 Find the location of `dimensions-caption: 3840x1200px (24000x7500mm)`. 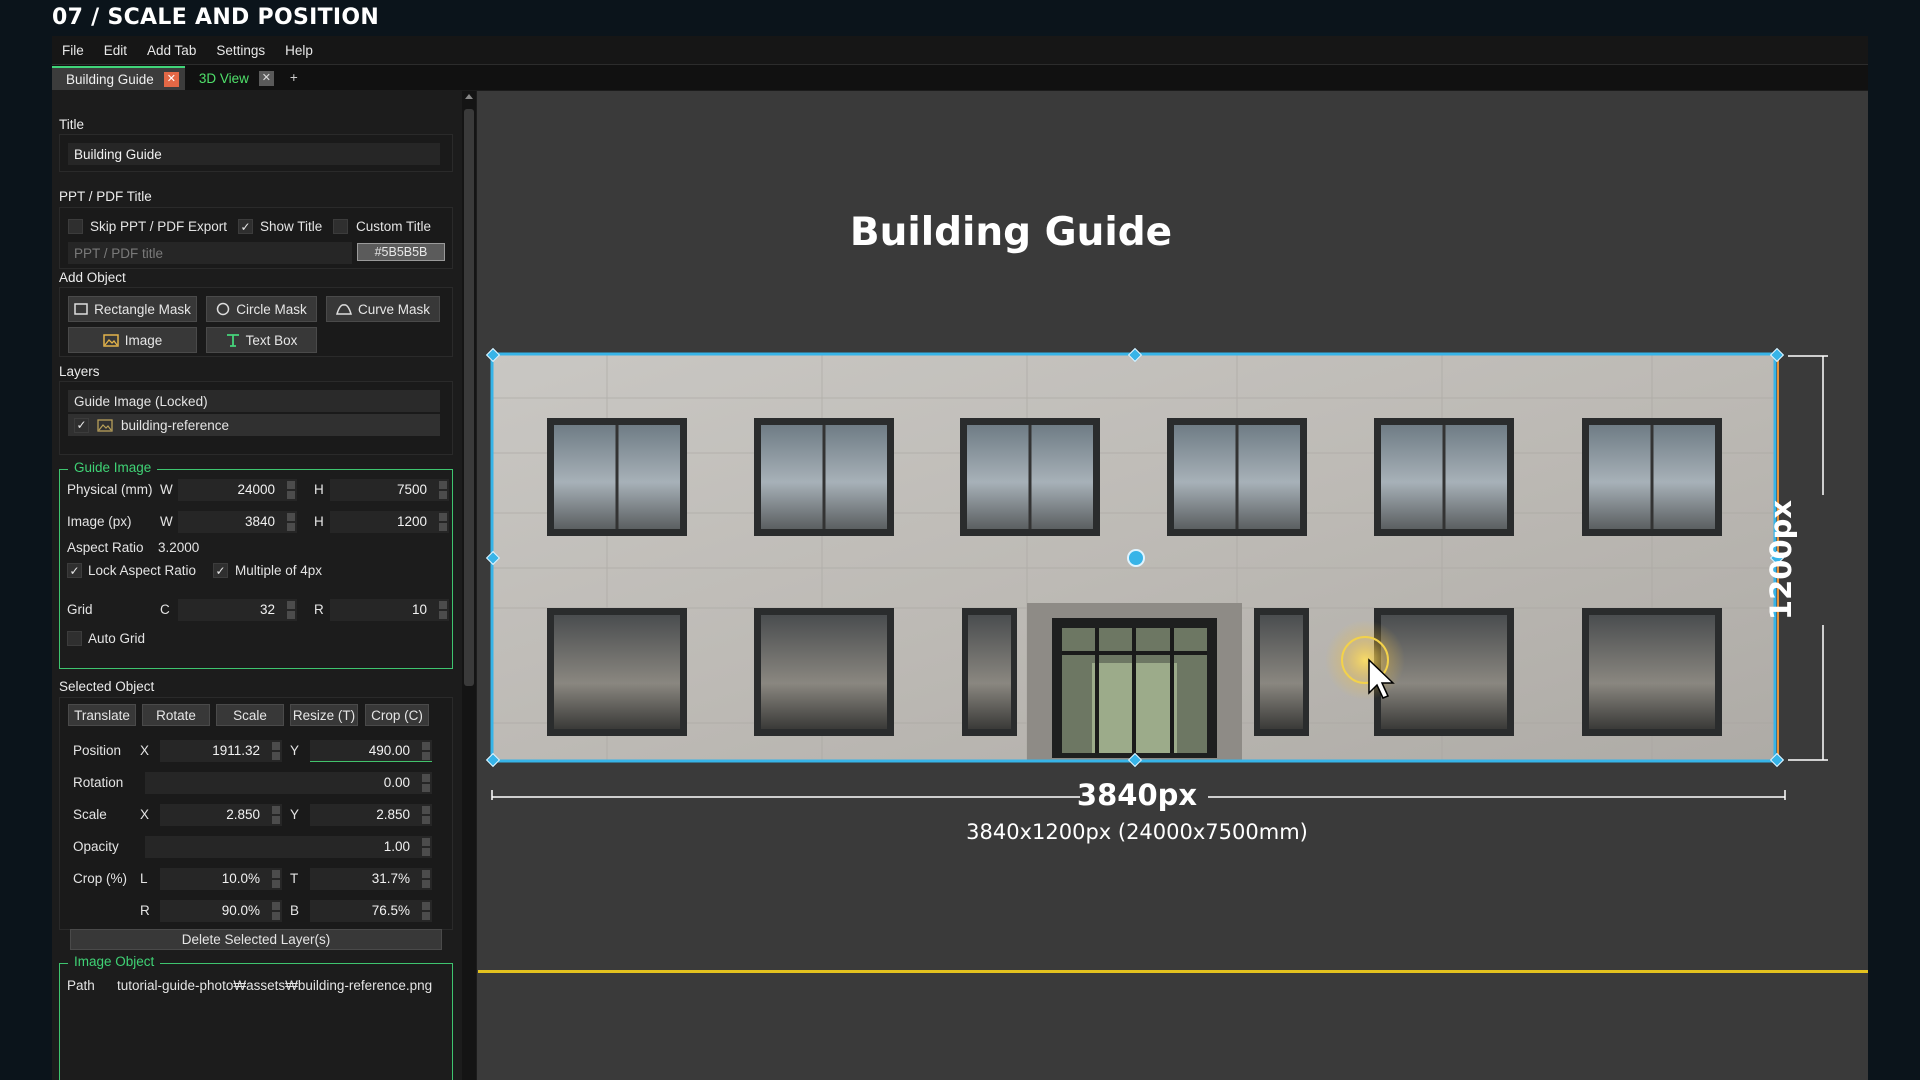

dimensions-caption: 3840x1200px (24000x7500mm) is located at coordinates (1137, 832).